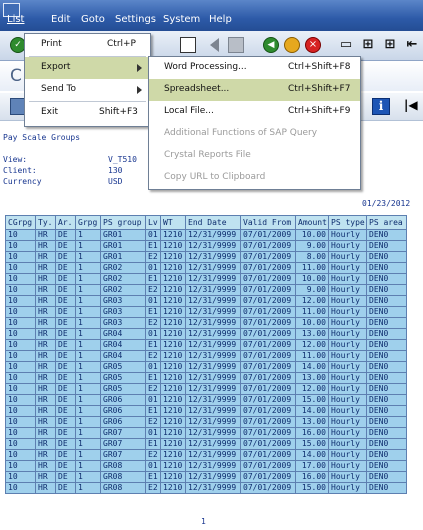 This screenshot has width=423, height=530. Describe the element at coordinates (412, 45) in the screenshot. I see `first-page-icon: ⇤` at that location.